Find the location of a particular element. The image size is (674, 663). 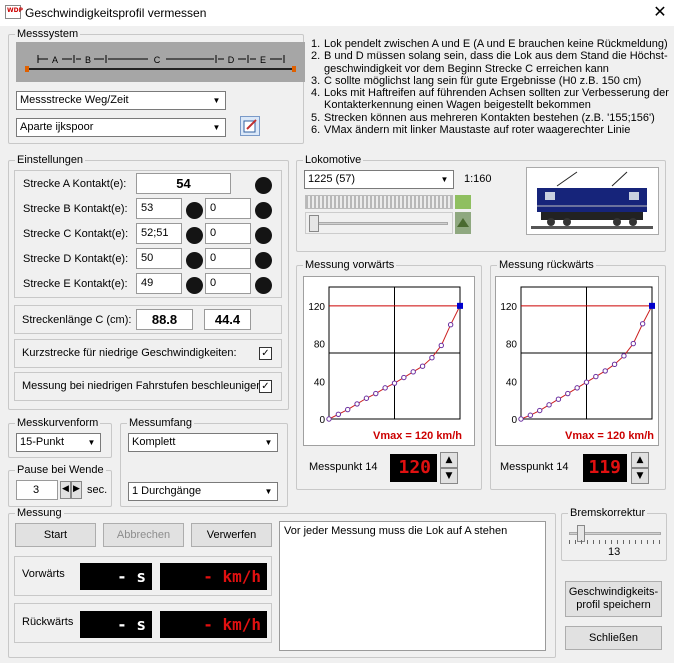

strecke-e-label: Strecke E Kontakt(e): is located at coordinates (75, 284).